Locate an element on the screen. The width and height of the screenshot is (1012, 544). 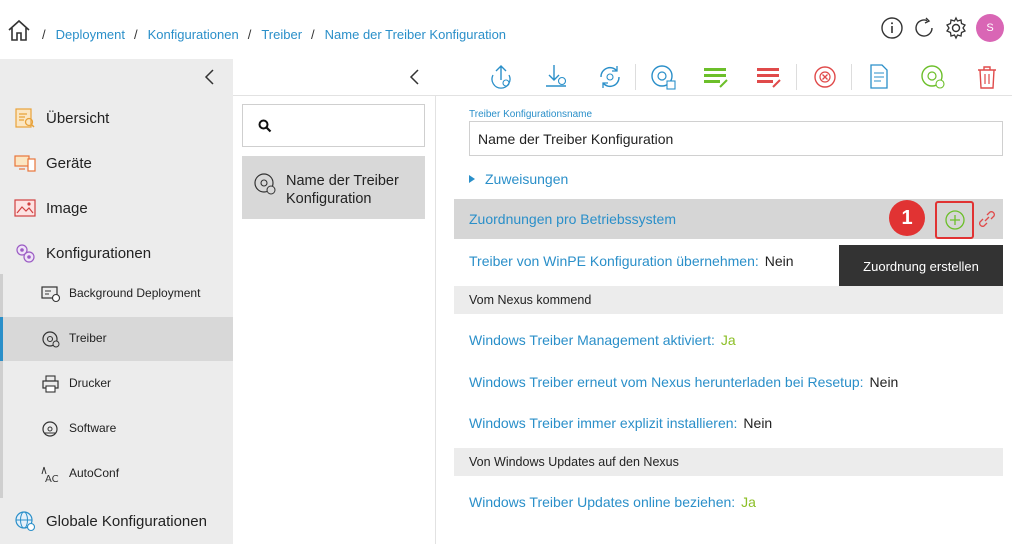
sub-item-autoconf: AC AutoConf is located at coordinates (116, 474).